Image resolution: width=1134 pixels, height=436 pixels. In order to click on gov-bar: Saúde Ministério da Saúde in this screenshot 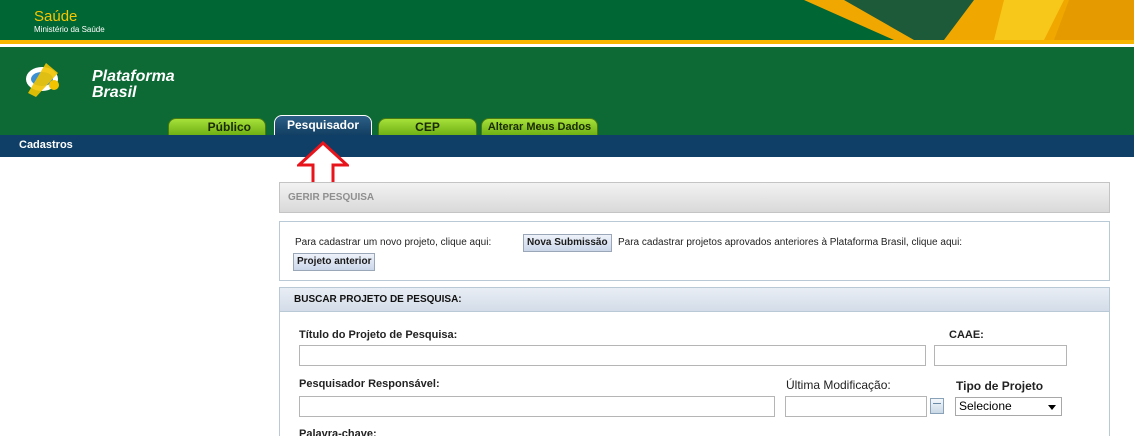, I will do `click(567, 22)`.